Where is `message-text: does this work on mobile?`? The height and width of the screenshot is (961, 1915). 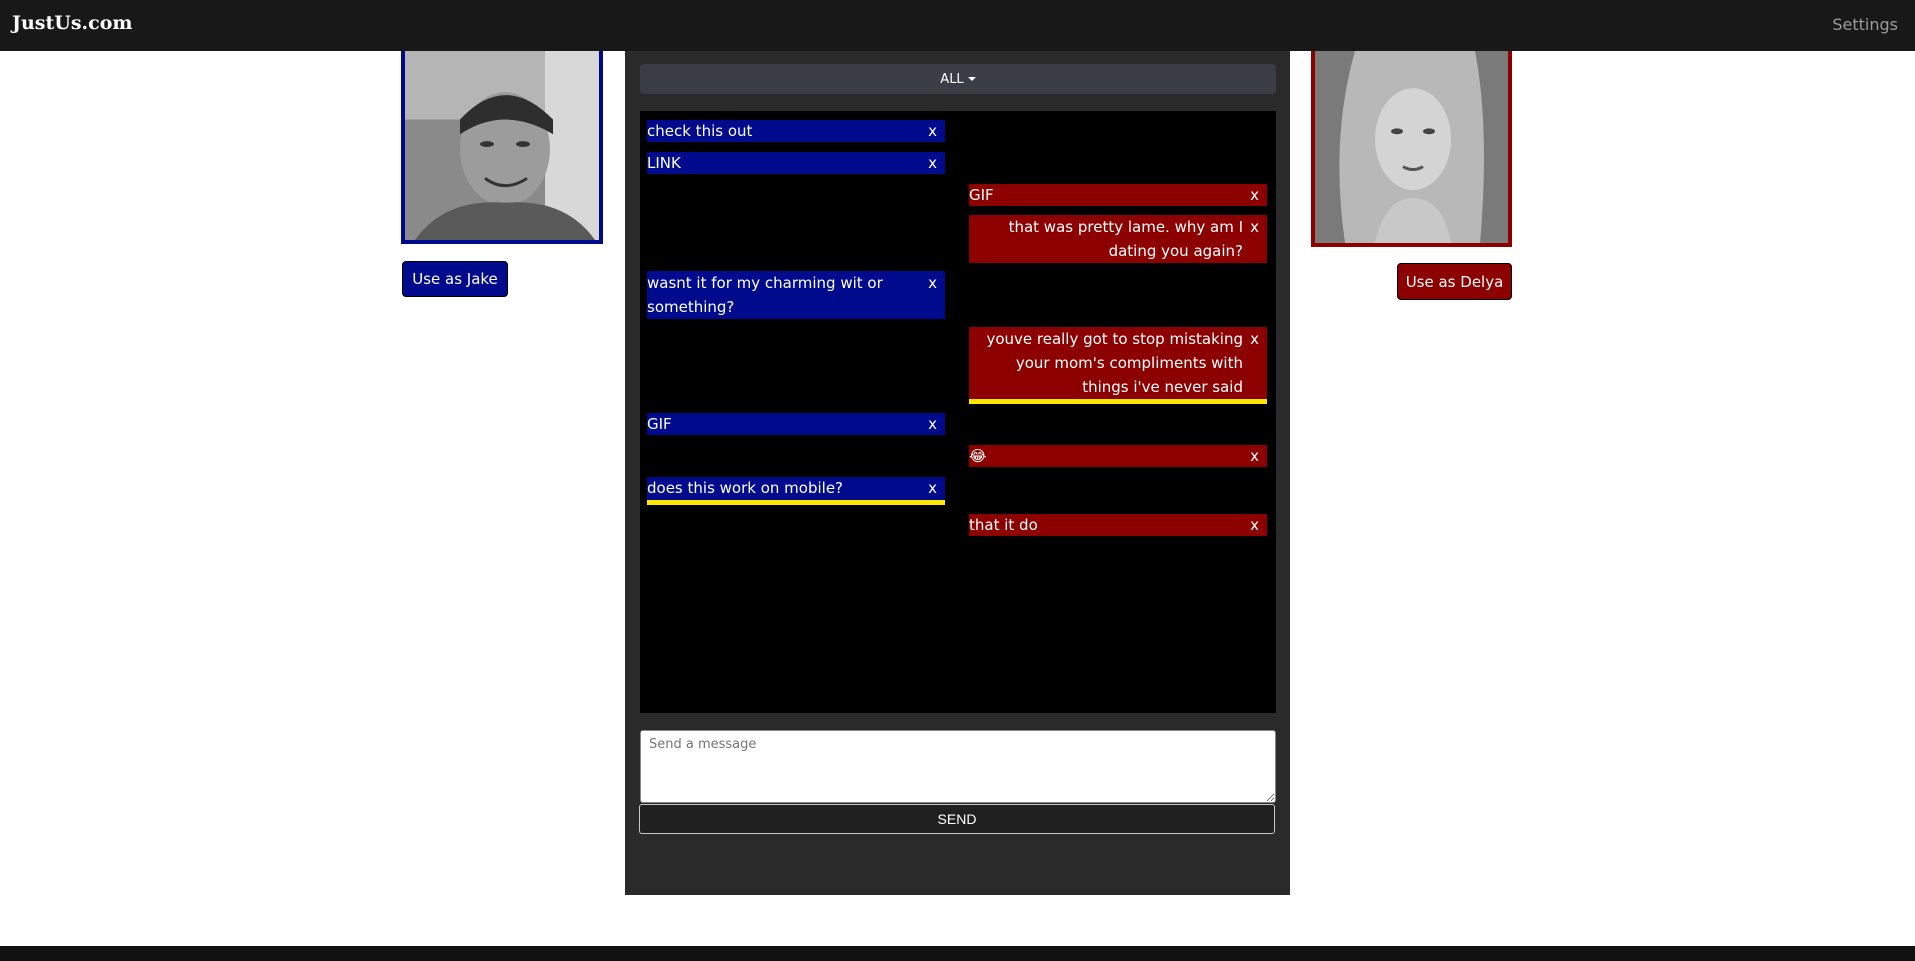
message-text: does this work on mobile? is located at coordinates (745, 488).